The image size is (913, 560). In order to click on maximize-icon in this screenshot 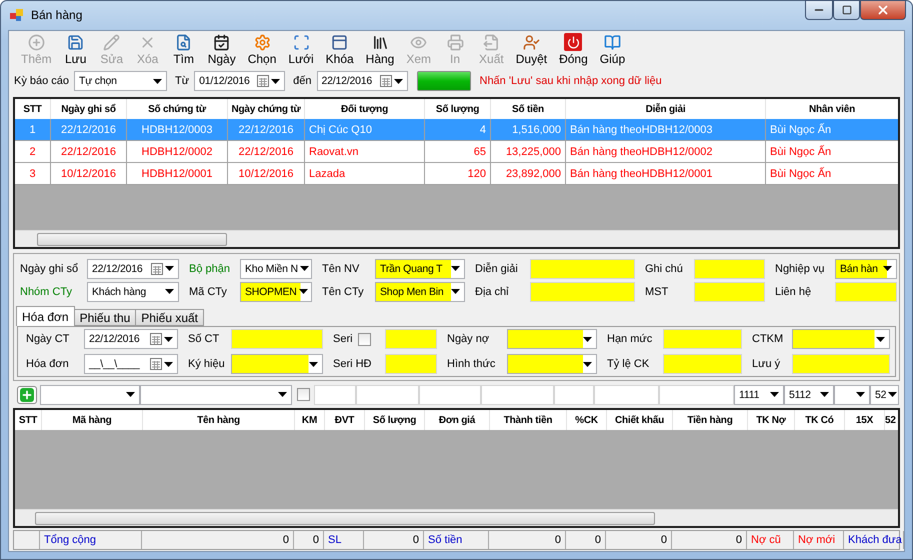, I will do `click(847, 10)`.